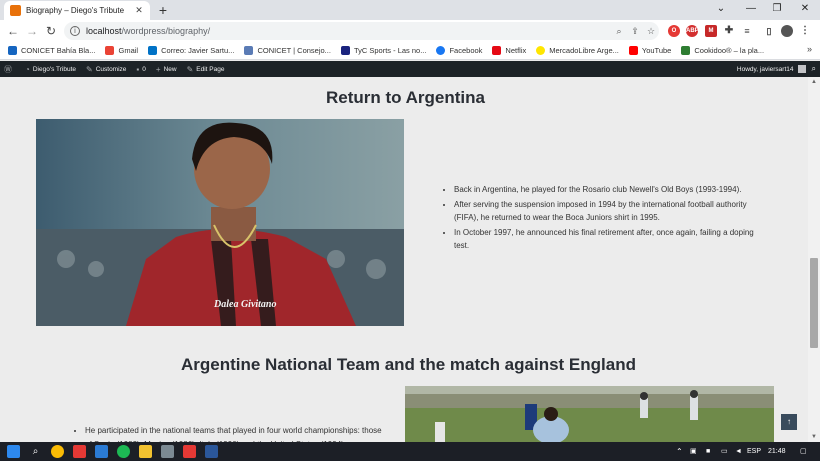 The height and width of the screenshot is (461, 820). I want to click on tray-apps-icon: ▣, so click(693, 451).